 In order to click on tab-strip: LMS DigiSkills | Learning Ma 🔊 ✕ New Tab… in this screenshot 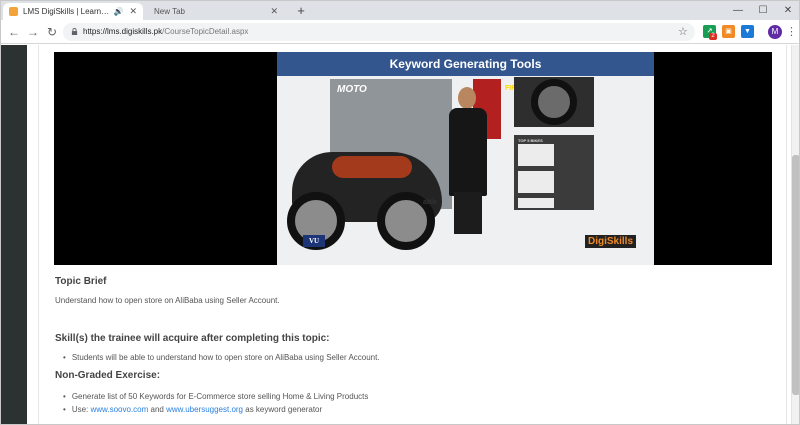, I will do `click(400, 10)`.